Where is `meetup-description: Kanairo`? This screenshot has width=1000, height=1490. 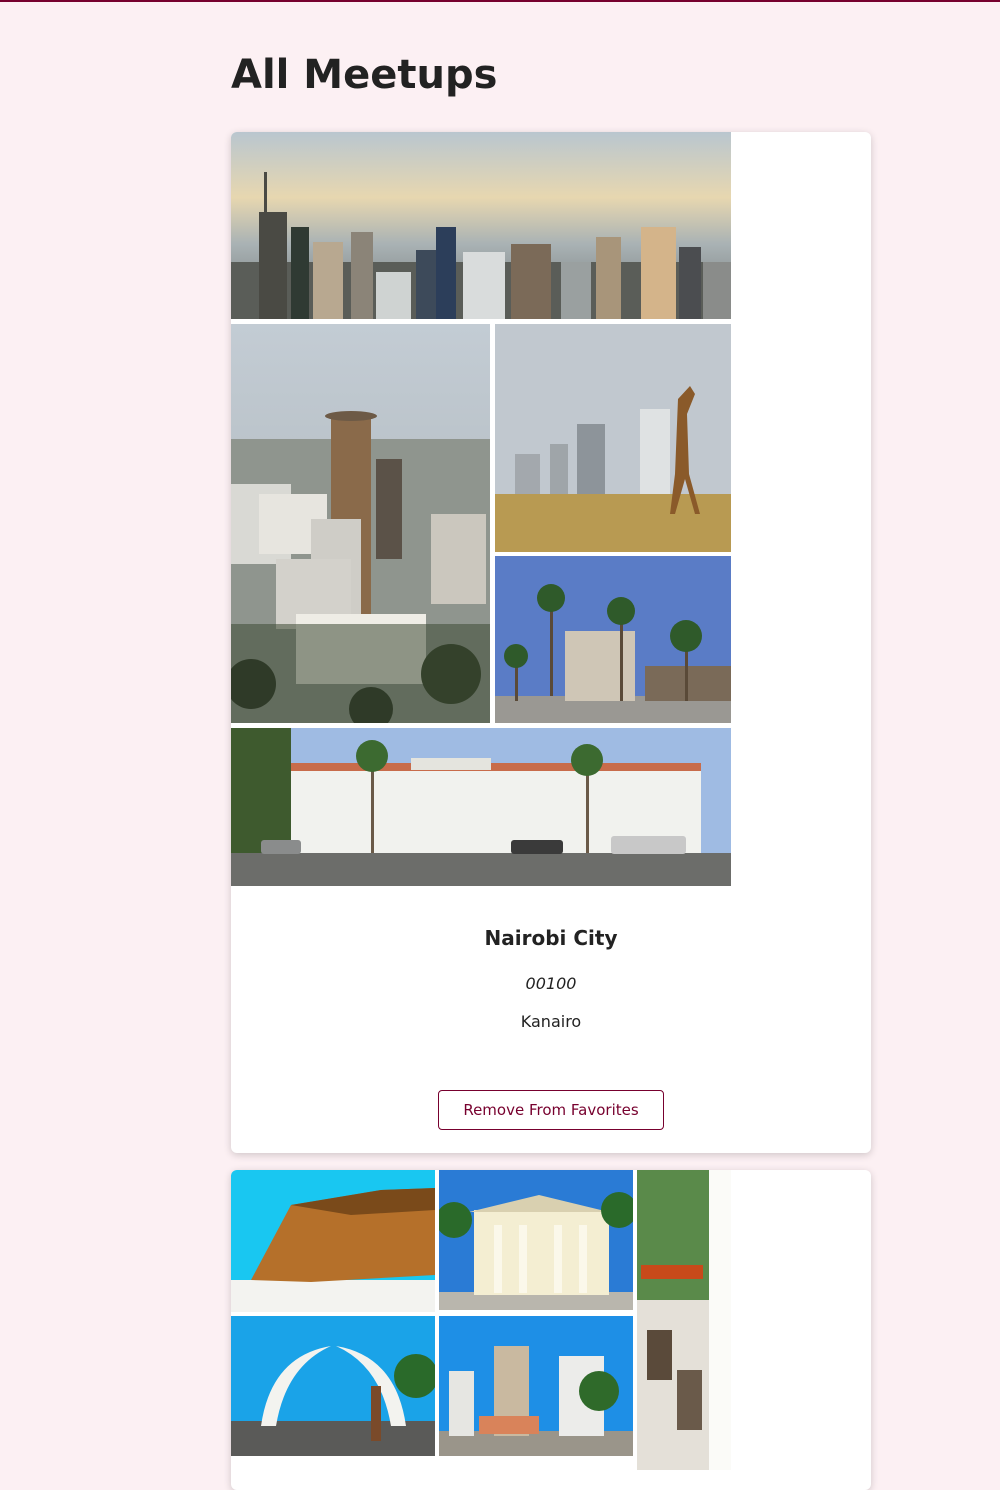
meetup-description: Kanairo is located at coordinates (551, 1021).